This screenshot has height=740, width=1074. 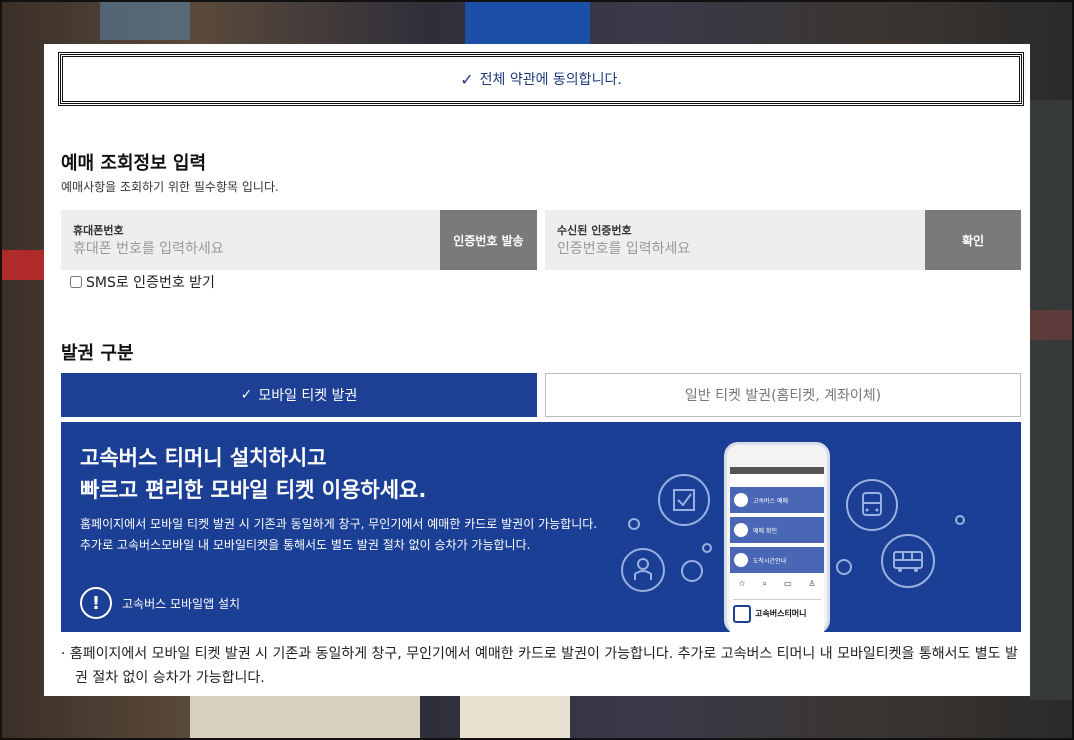 I want to click on phone-row-label: 예매 확인, so click(x=765, y=531).